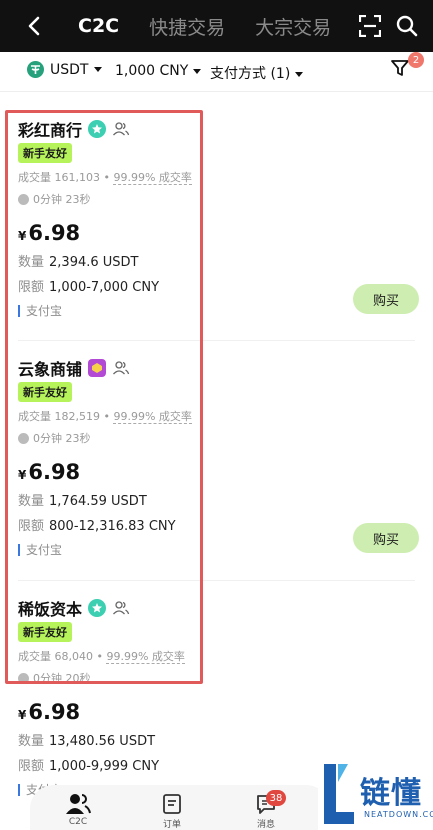  Describe the element at coordinates (112, 526) in the screenshot. I see `limit-value: 800-12,316.83 CNY` at that location.